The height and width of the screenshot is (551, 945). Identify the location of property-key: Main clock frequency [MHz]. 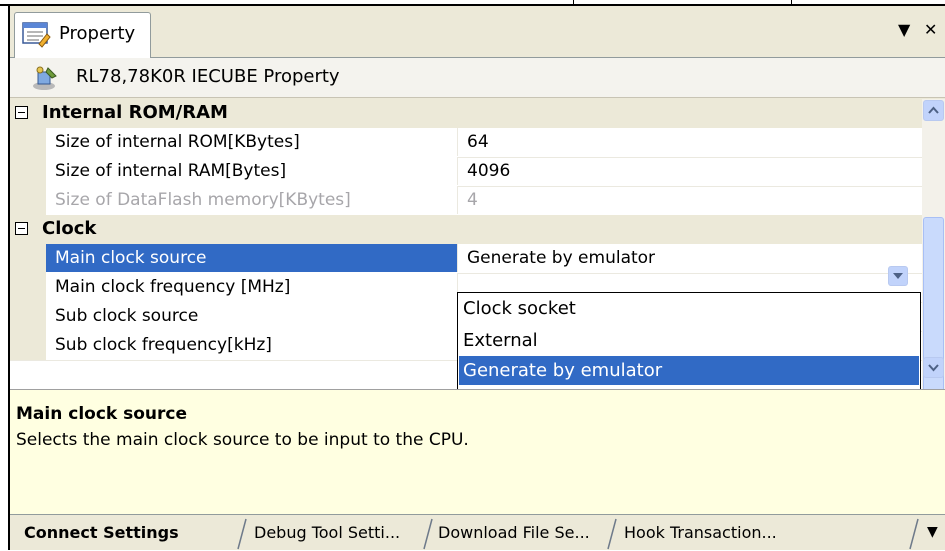
(252, 287).